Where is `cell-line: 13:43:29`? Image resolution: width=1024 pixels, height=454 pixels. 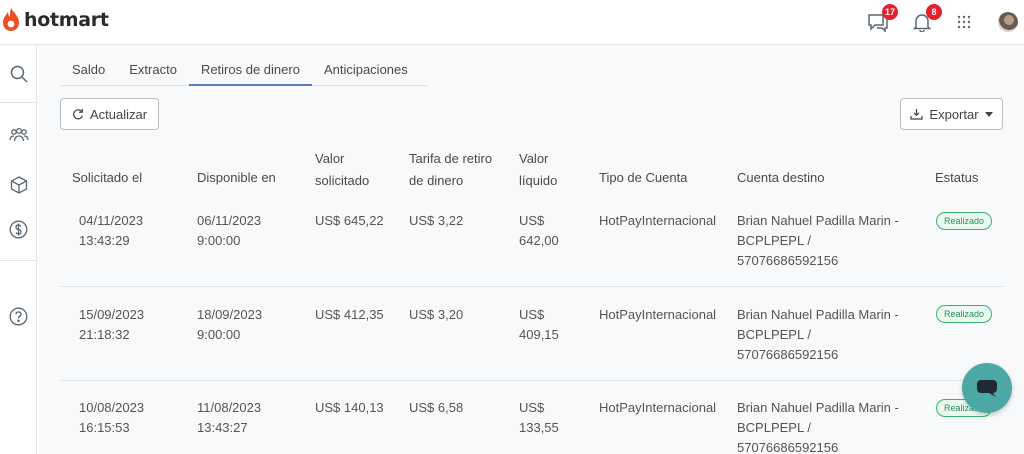
cell-line: 13:43:29 is located at coordinates (104, 240).